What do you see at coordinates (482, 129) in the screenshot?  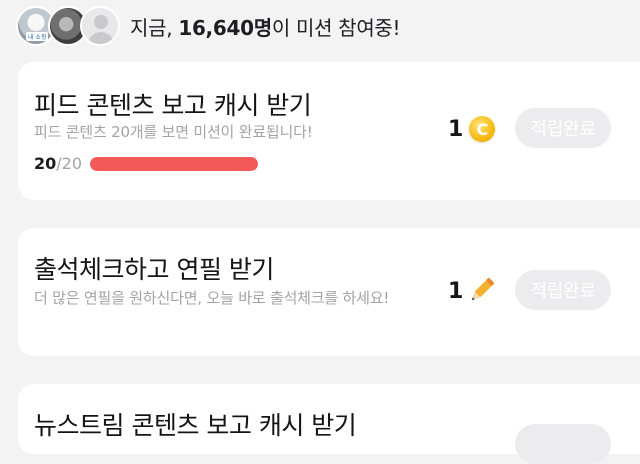 I see `coin-icon: C` at bounding box center [482, 129].